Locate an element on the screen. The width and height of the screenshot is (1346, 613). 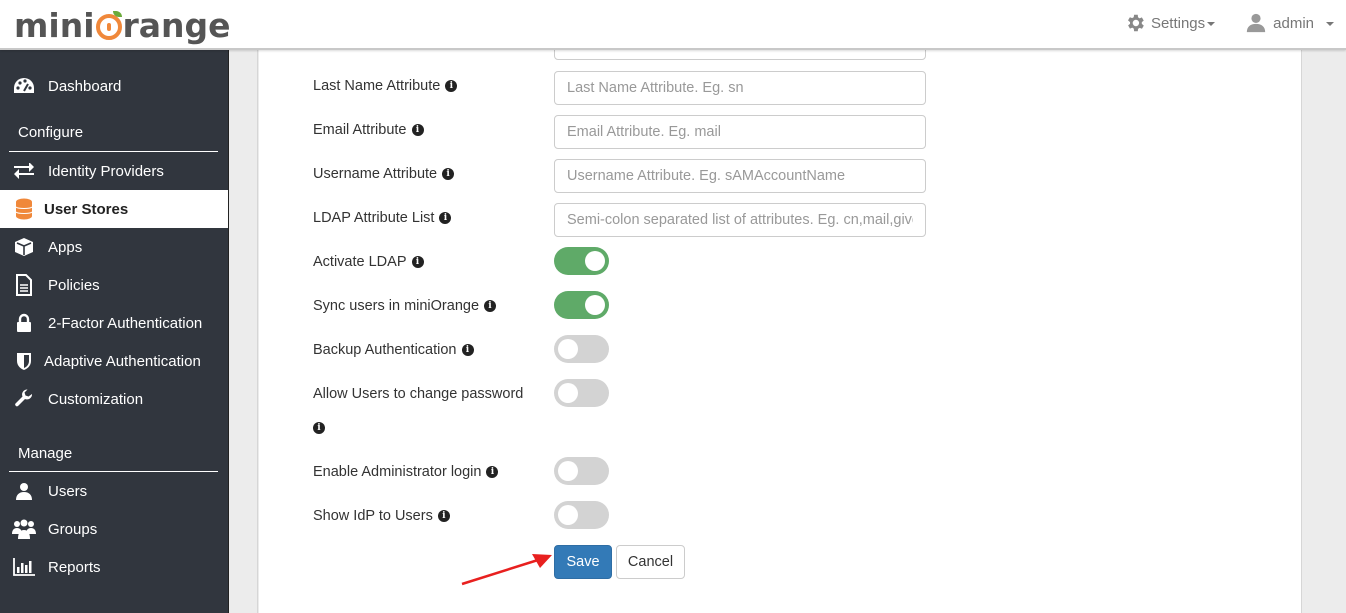
toggle-label-change-password: Allow Users to change password is located at coordinates (418, 394).